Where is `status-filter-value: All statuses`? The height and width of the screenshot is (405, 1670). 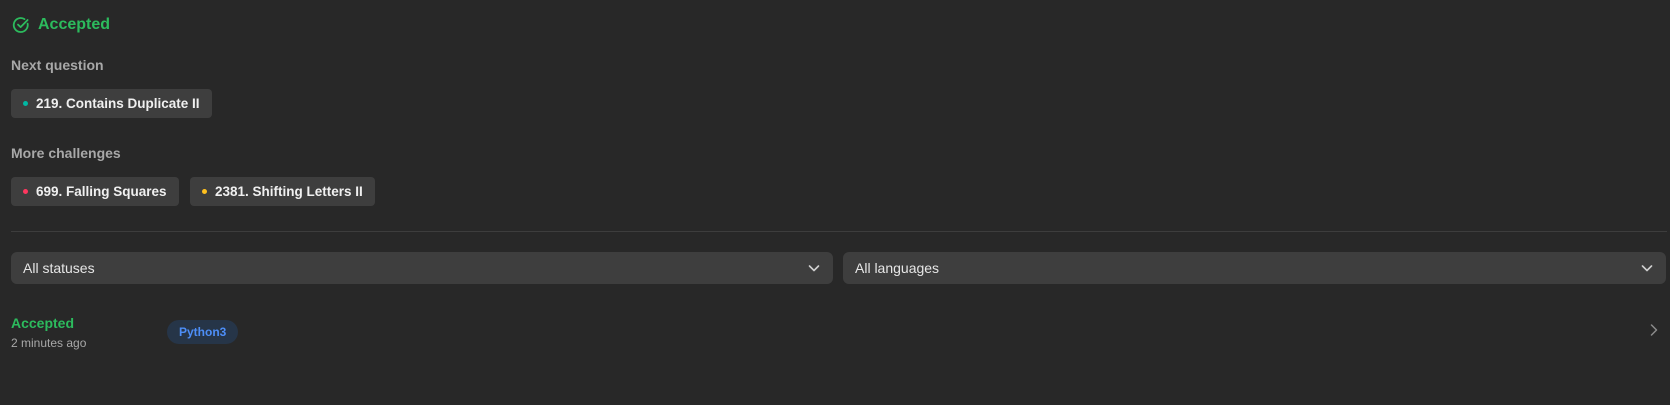 status-filter-value: All statuses is located at coordinates (59, 268).